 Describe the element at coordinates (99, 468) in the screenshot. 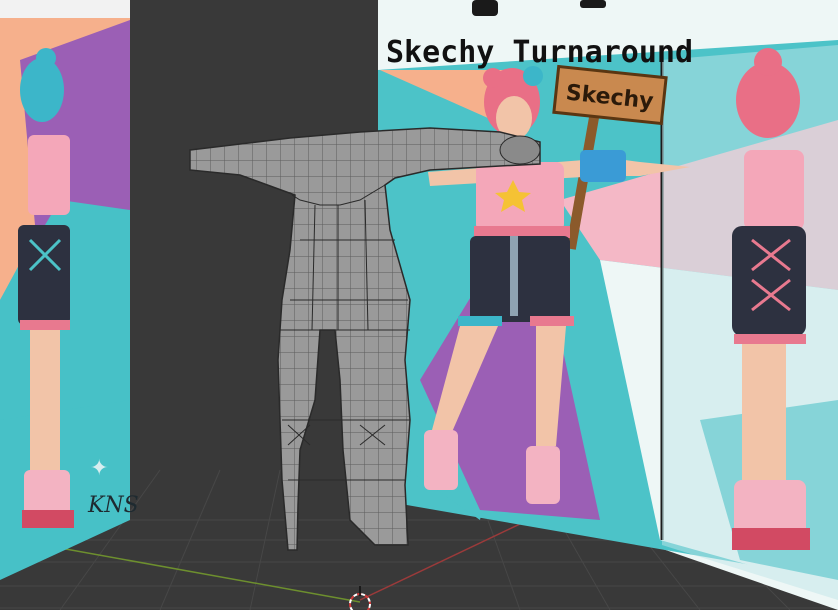

I see `sparkle-icon: ✦` at that location.